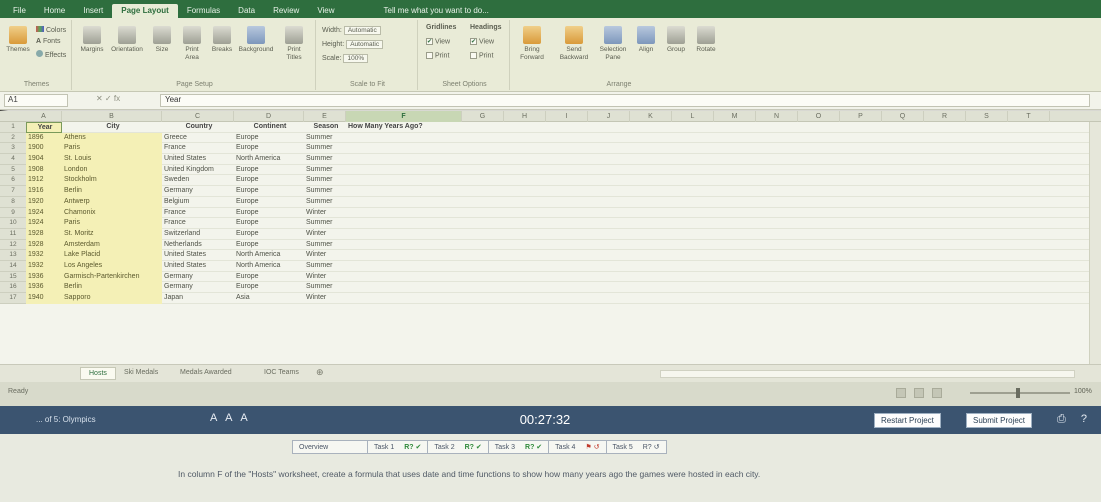 The width and height of the screenshot is (1101, 502). Describe the element at coordinates (365, 44) in the screenshot. I see `height-select: Automatic` at that location.